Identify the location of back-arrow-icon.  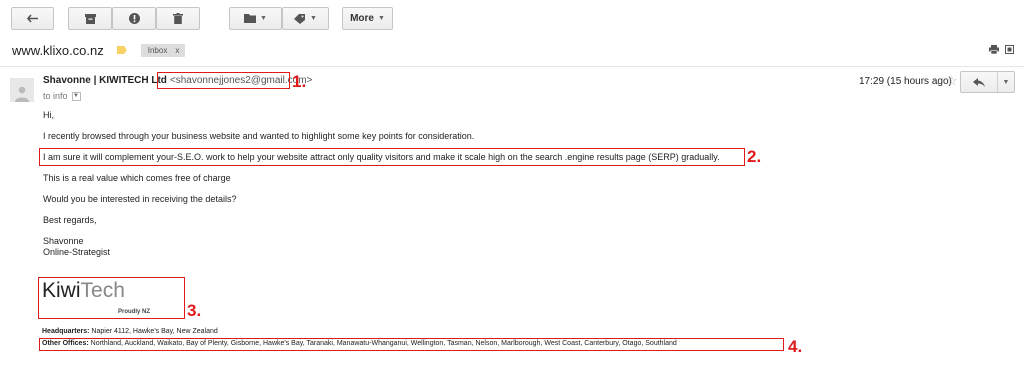
(32, 18).